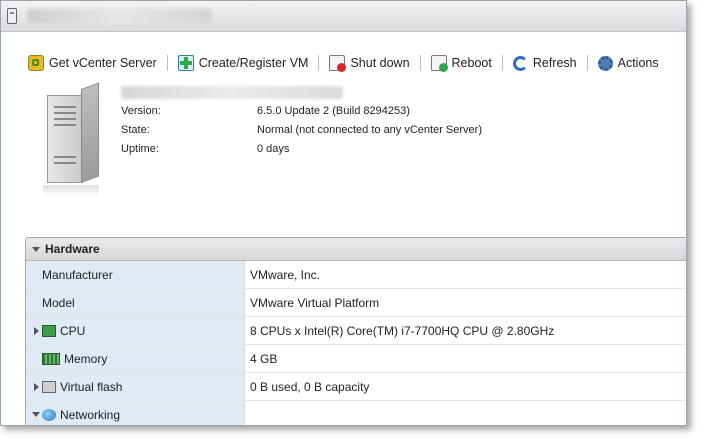  Describe the element at coordinates (73, 330) in the screenshot. I see `row-label: CPU` at that location.